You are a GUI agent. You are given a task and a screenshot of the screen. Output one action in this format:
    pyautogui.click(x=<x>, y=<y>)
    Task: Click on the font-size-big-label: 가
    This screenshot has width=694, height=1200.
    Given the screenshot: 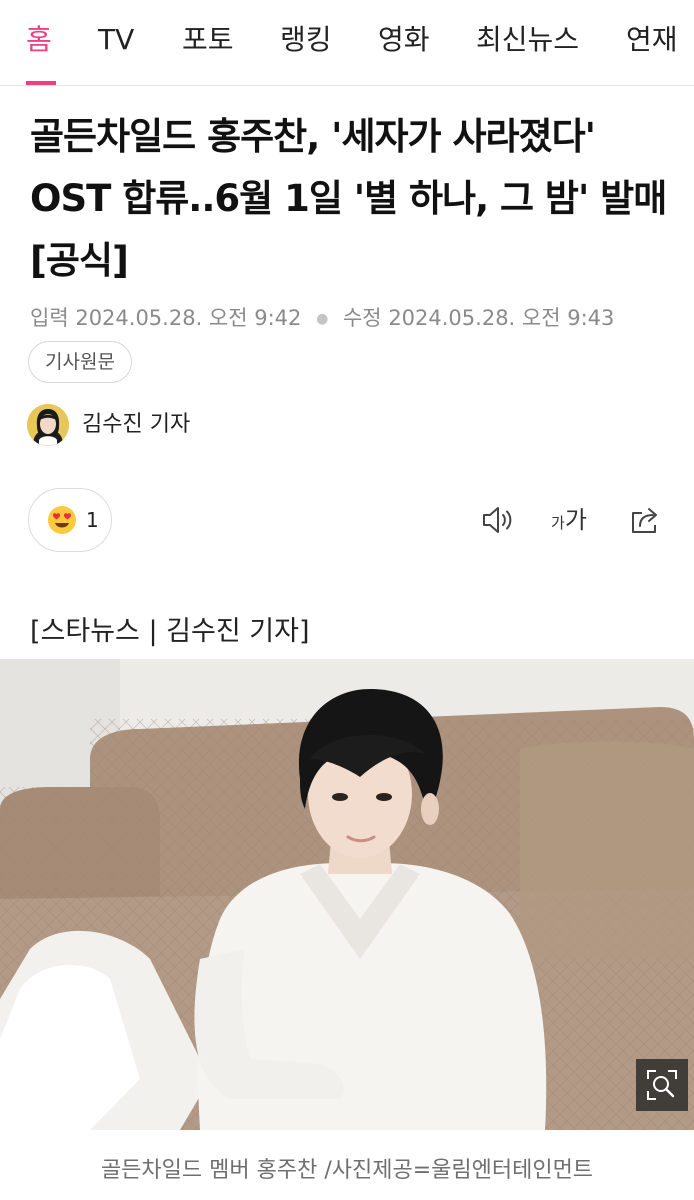 What is the action you would take?
    pyautogui.click(x=575, y=520)
    